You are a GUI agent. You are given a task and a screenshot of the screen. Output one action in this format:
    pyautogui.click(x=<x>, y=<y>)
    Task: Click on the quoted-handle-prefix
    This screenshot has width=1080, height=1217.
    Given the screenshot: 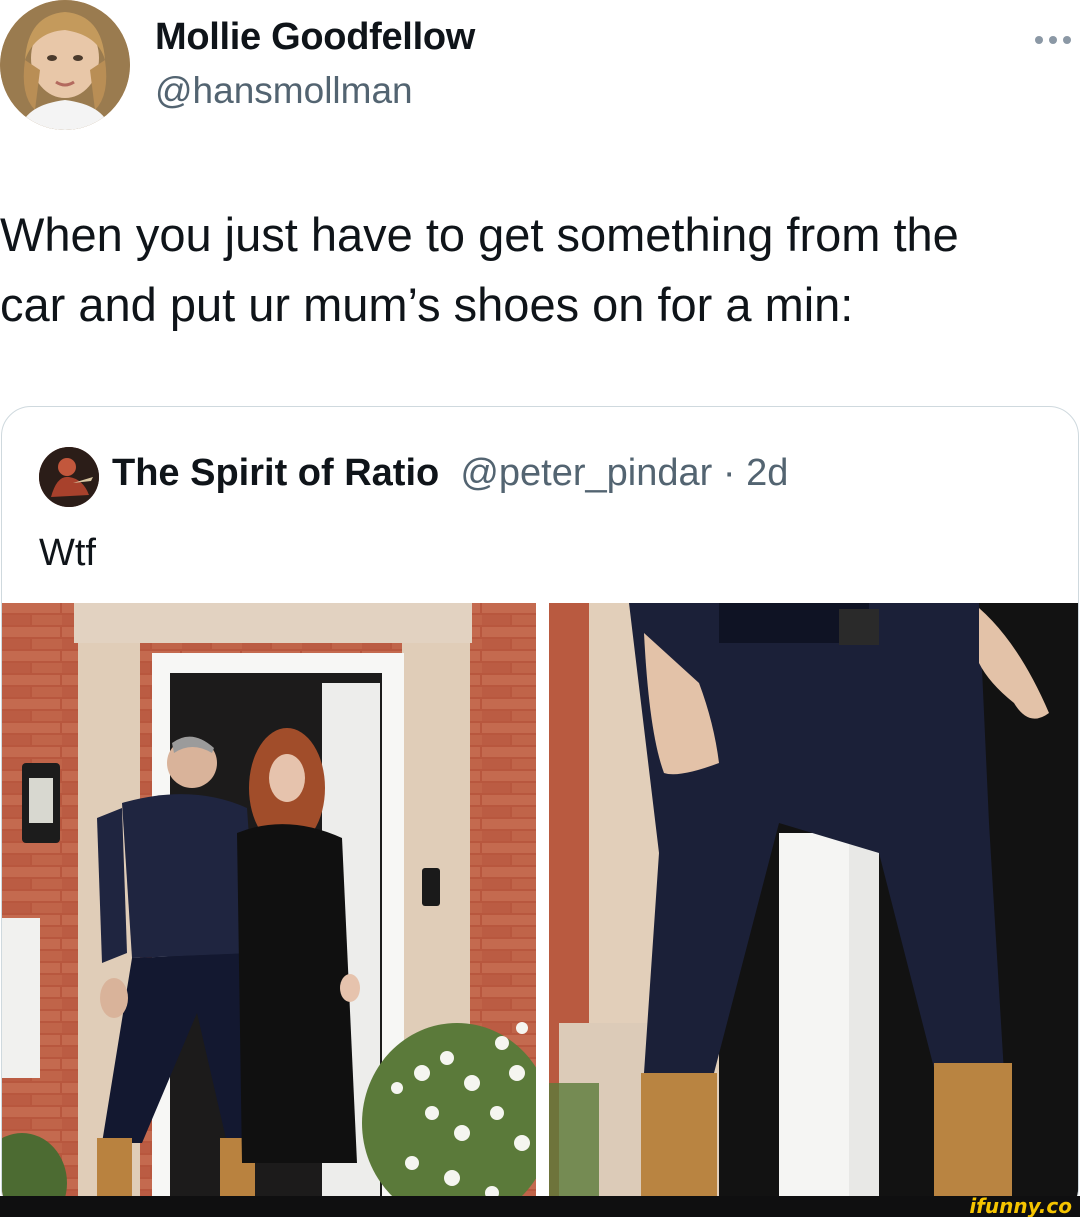 What is the action you would take?
    pyautogui.click(x=455, y=473)
    